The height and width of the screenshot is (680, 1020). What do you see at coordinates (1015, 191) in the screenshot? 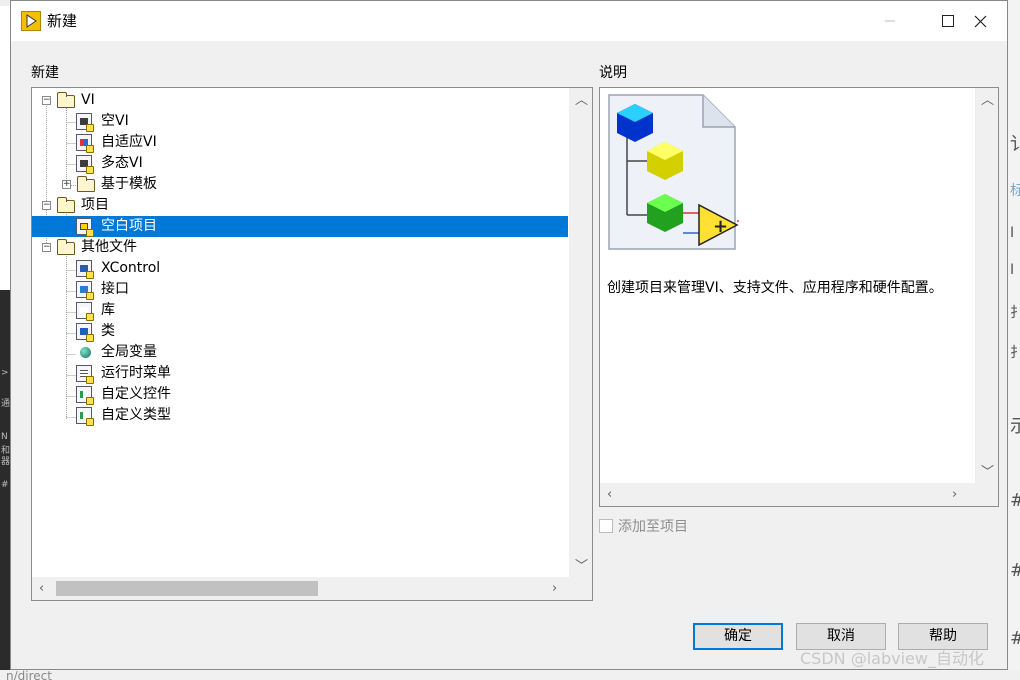
I see `bg-glyph: 标` at bounding box center [1015, 191].